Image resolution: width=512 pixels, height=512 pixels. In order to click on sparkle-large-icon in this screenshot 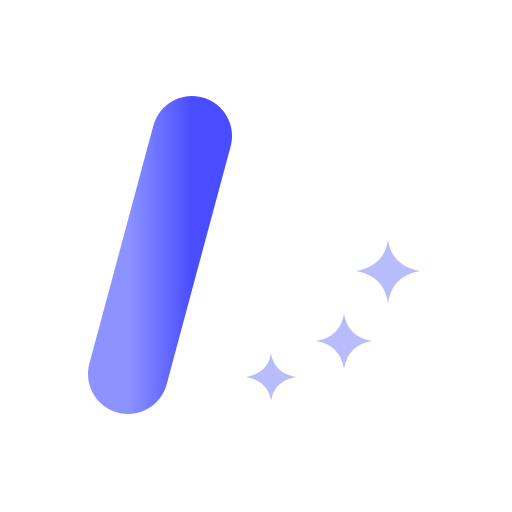, I will do `click(388, 271)`.